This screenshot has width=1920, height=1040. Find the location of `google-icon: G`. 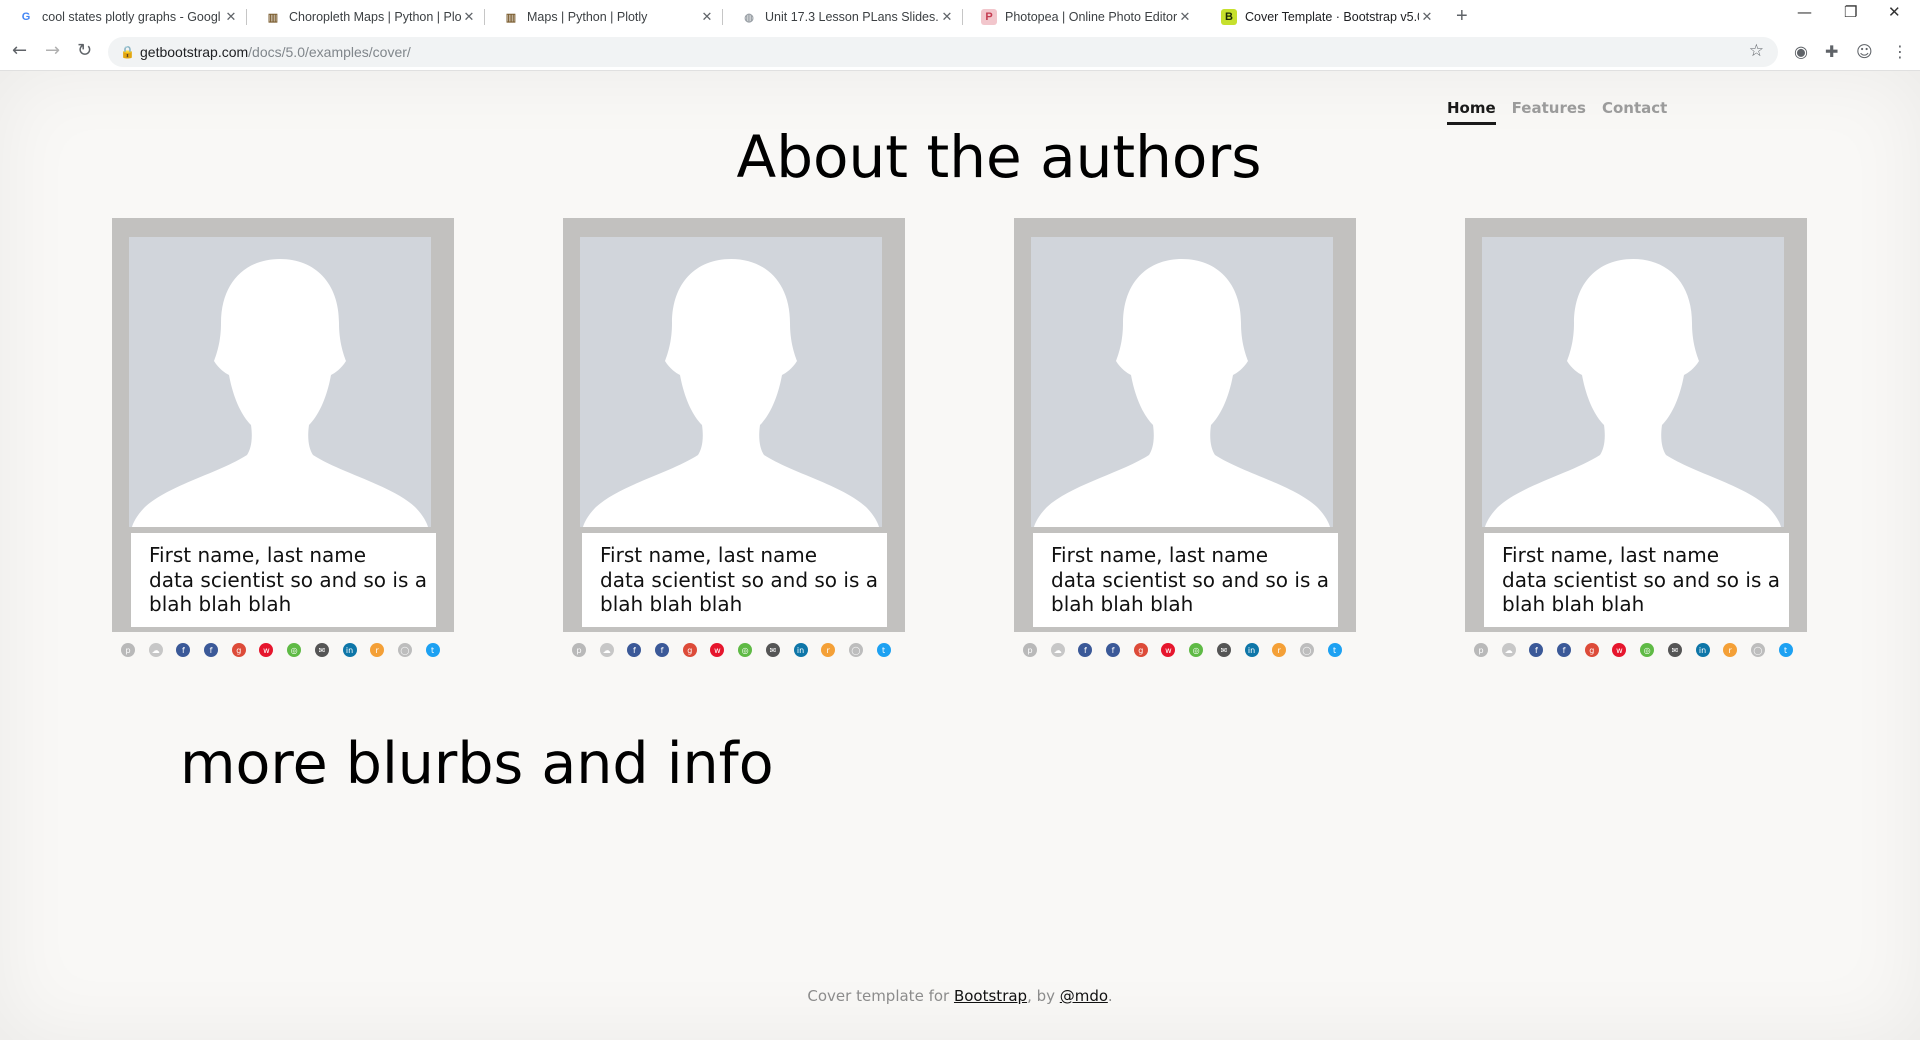

google-icon: G is located at coordinates (26, 17).